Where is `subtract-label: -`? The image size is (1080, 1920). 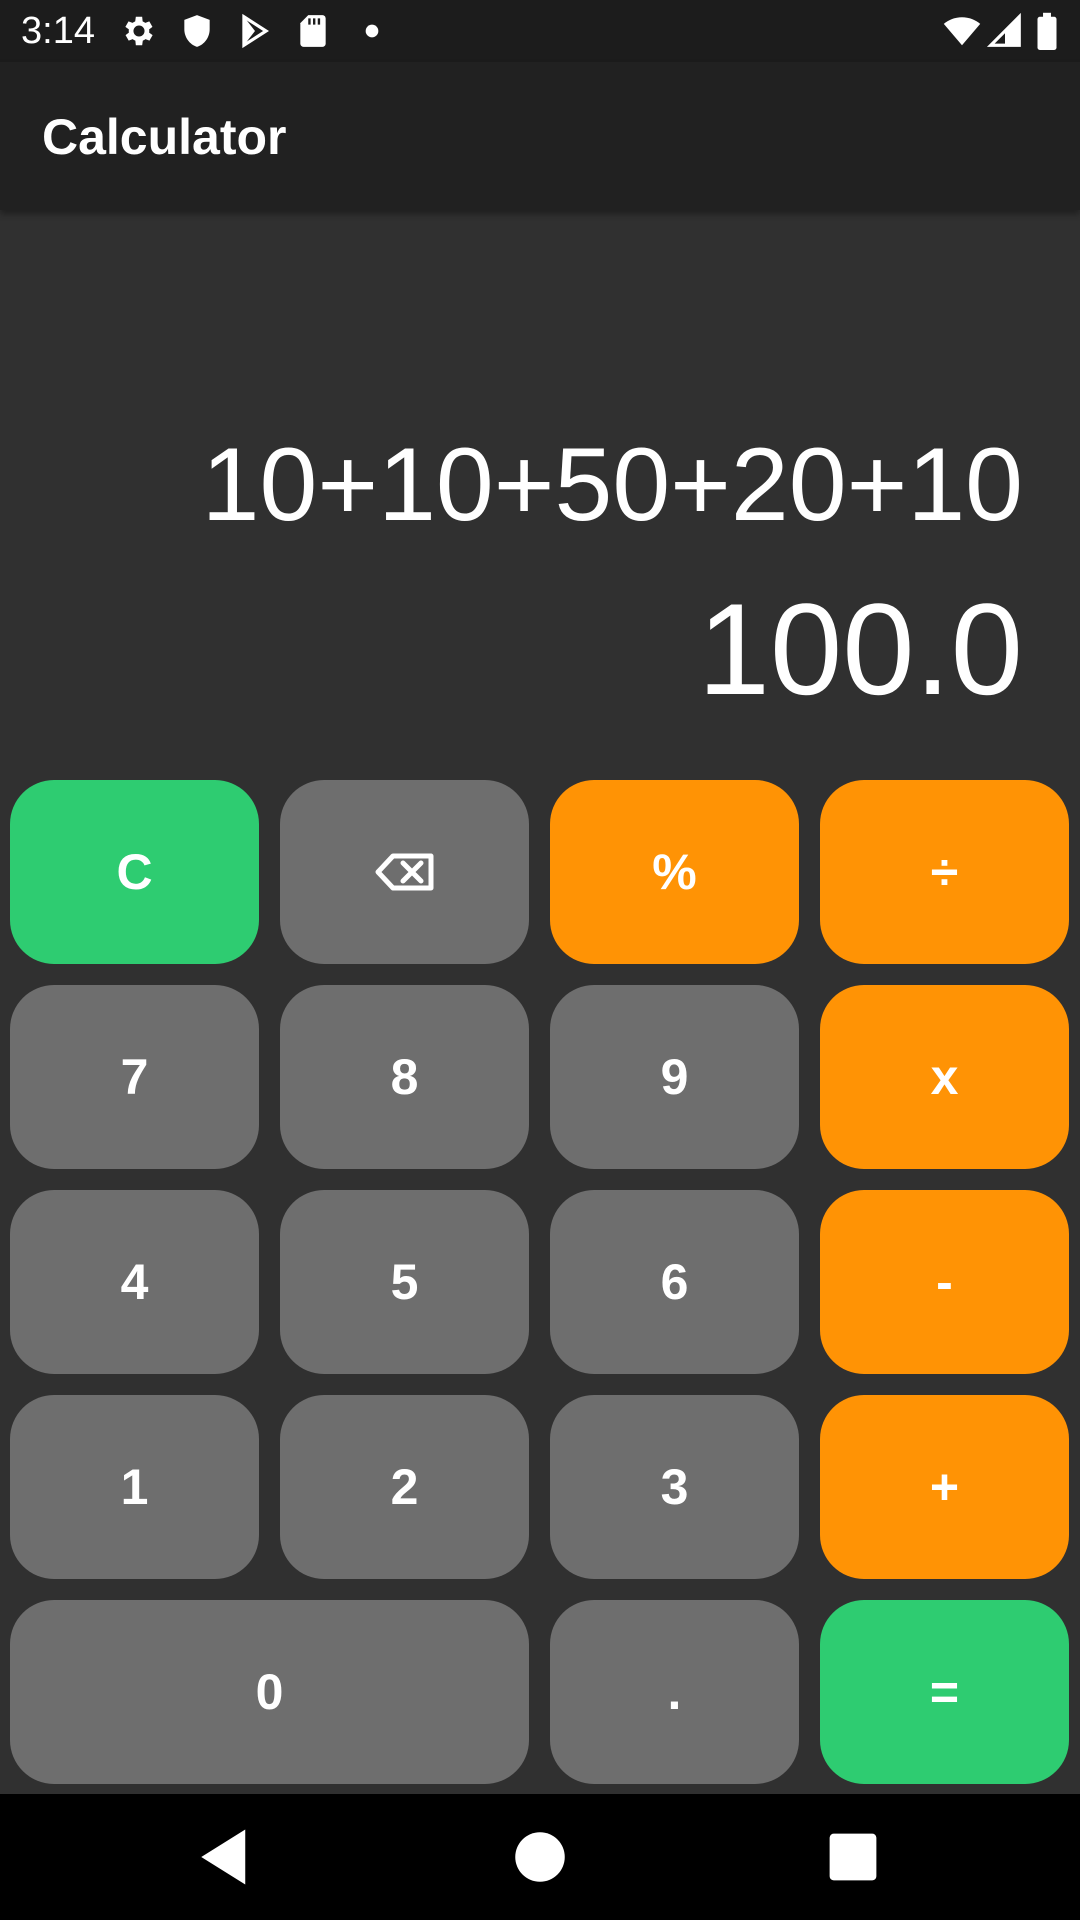
subtract-label: - is located at coordinates (944, 1282).